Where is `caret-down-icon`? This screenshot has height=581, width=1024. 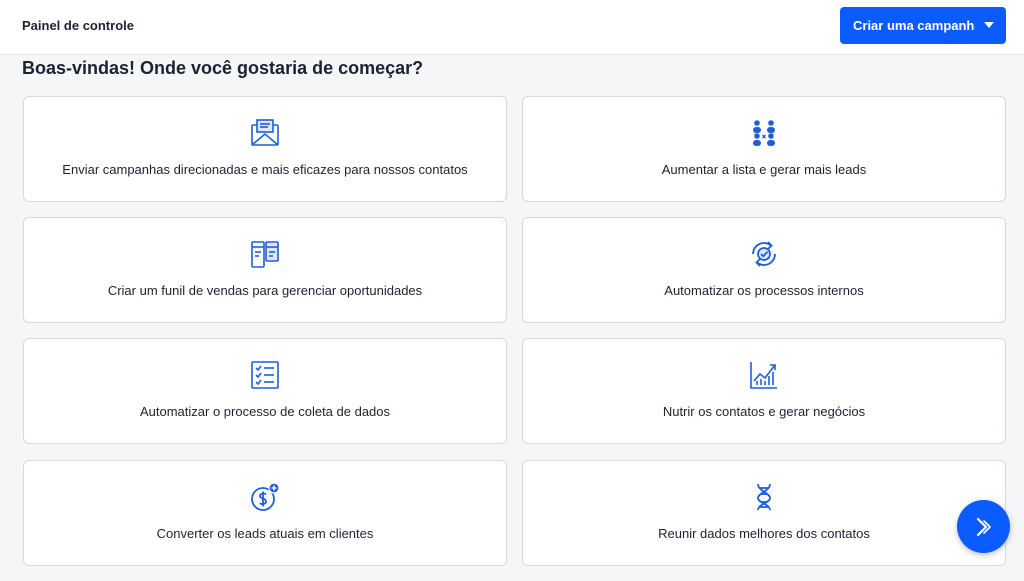 caret-down-icon is located at coordinates (989, 25).